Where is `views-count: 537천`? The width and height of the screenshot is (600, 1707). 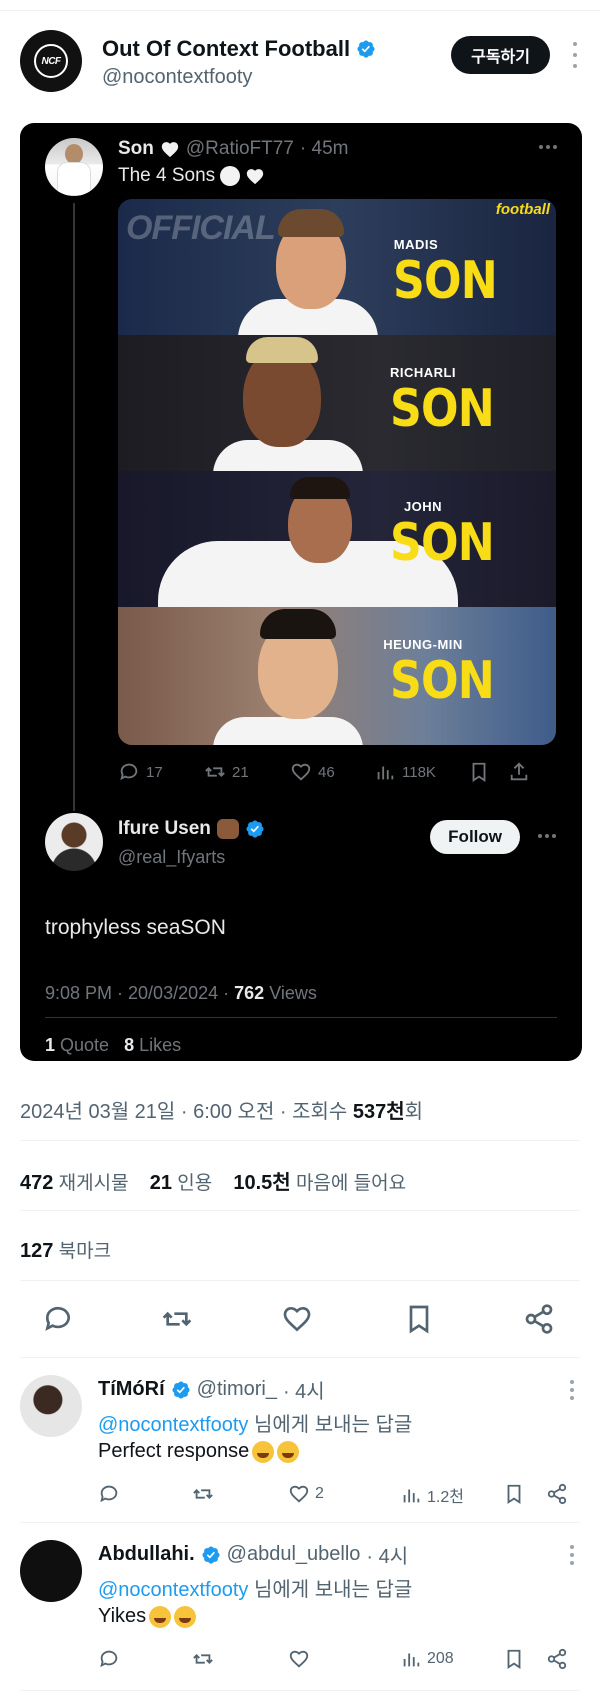
views-count: 537천 is located at coordinates (379, 1112).